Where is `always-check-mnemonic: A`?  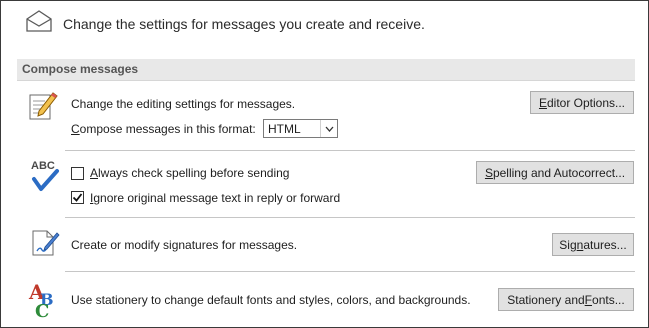
always-check-mnemonic: A is located at coordinates (94, 173).